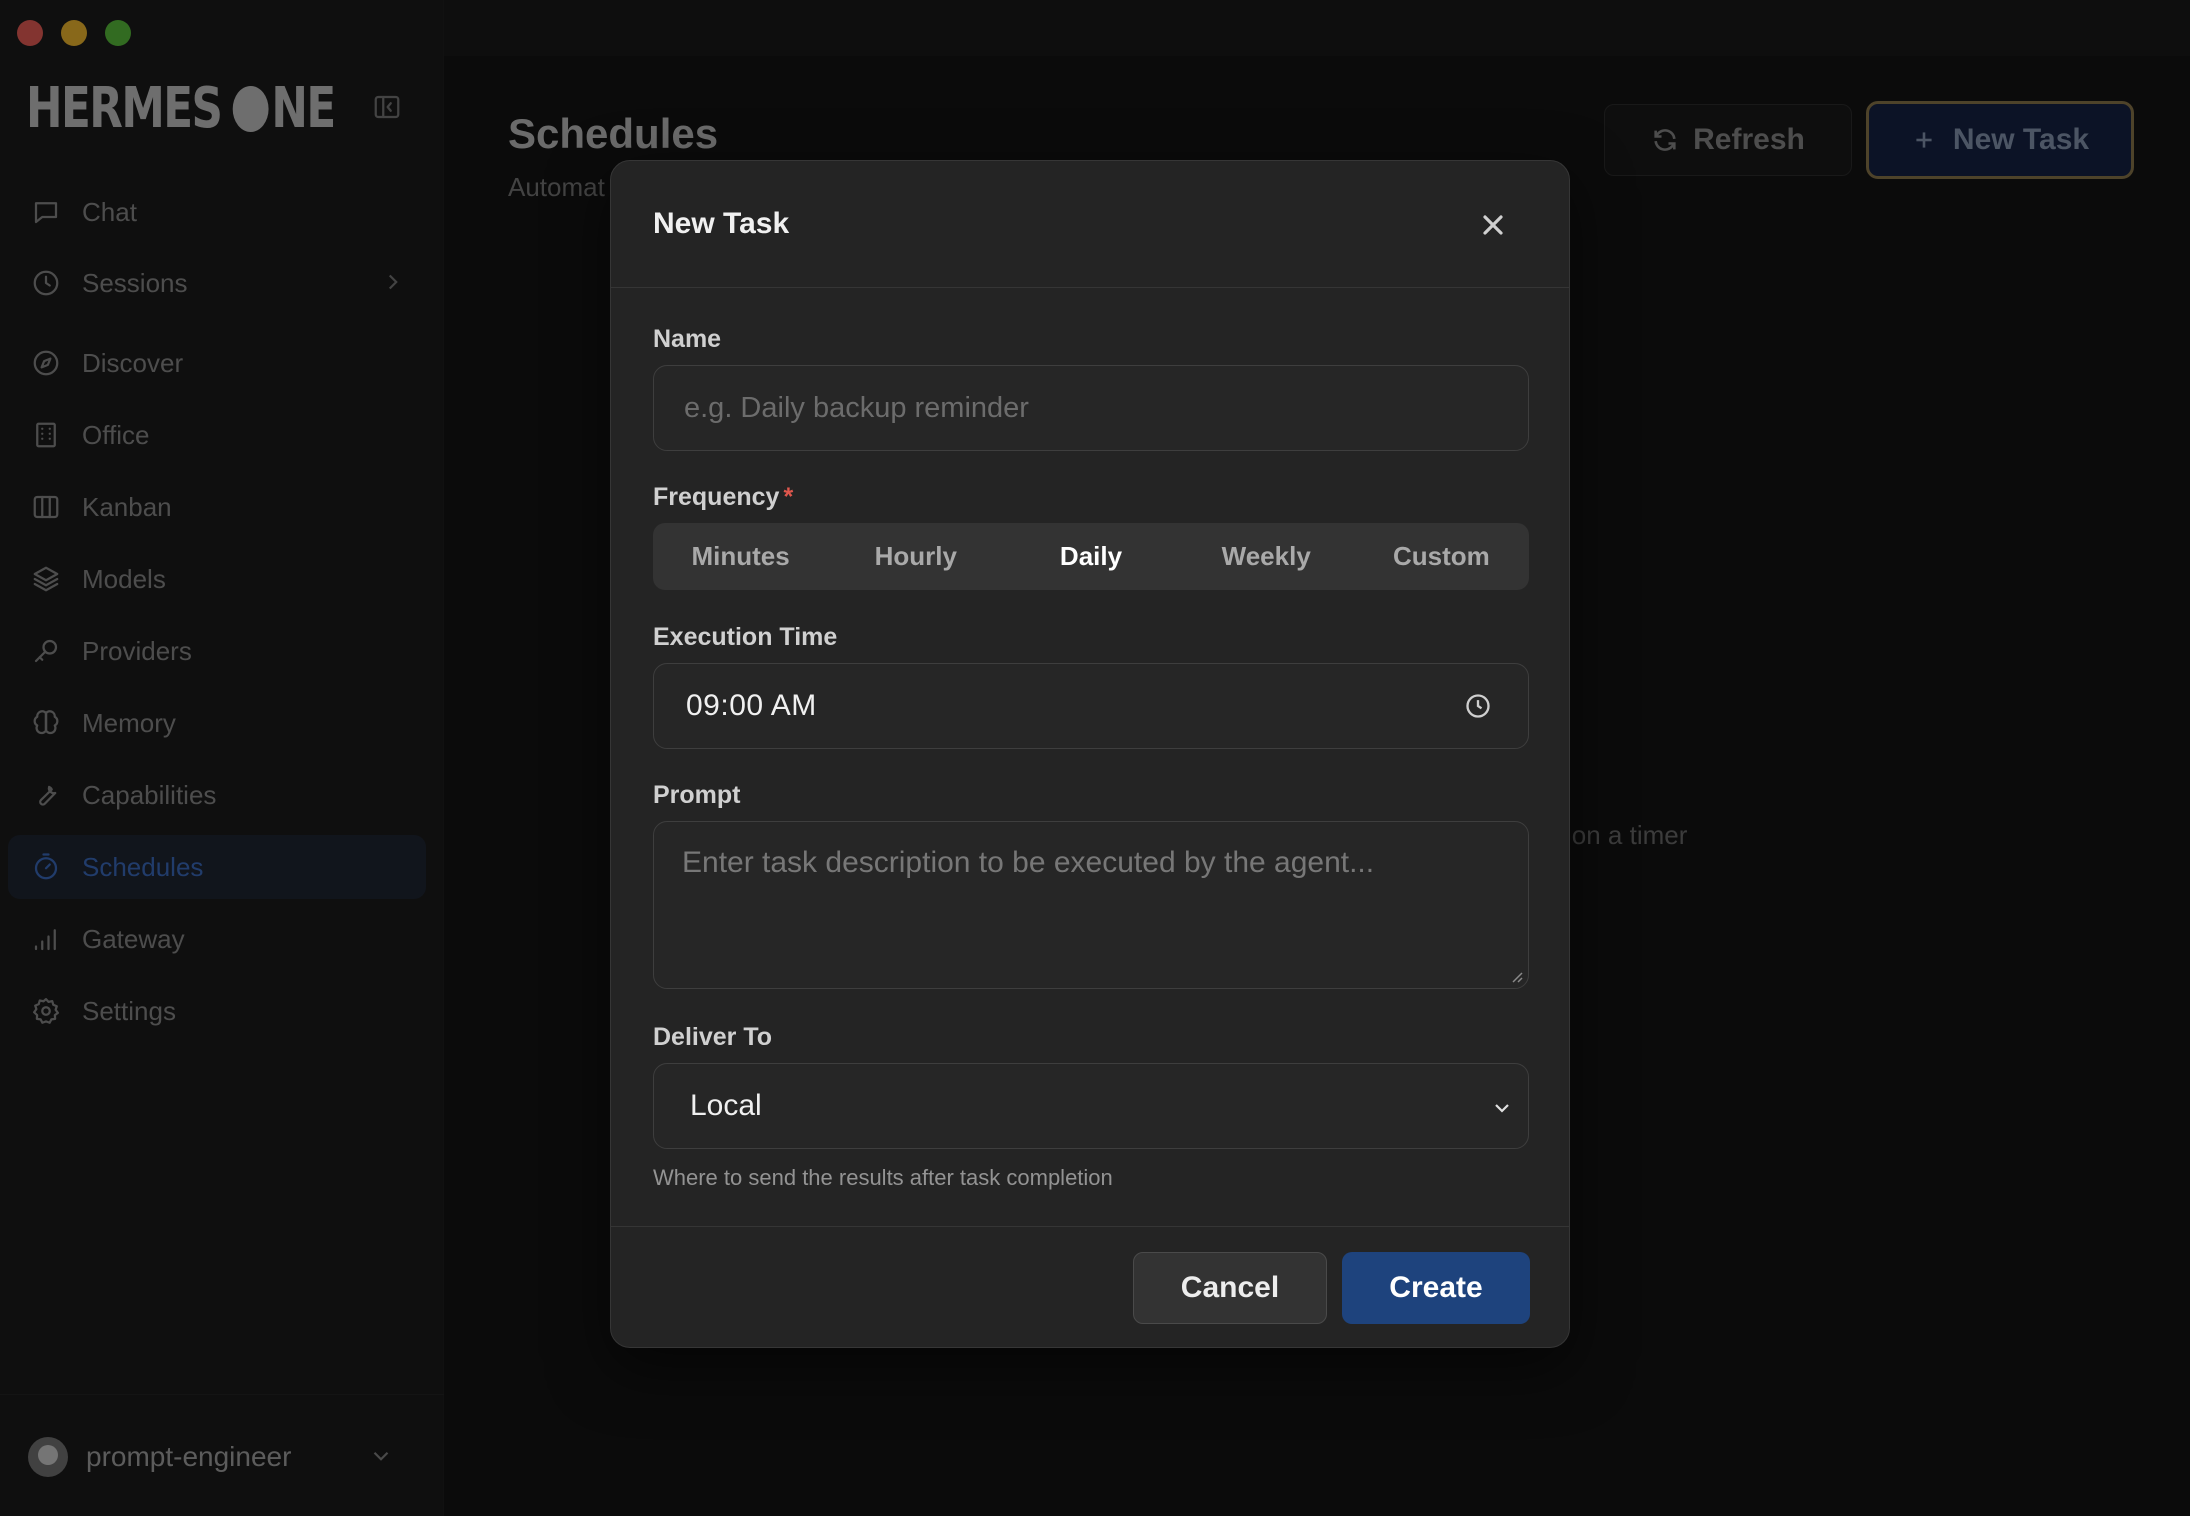 The height and width of the screenshot is (1516, 2190). Describe the element at coordinates (716, 497) in the screenshot. I see `frequency-label-text: Frequency` at that location.